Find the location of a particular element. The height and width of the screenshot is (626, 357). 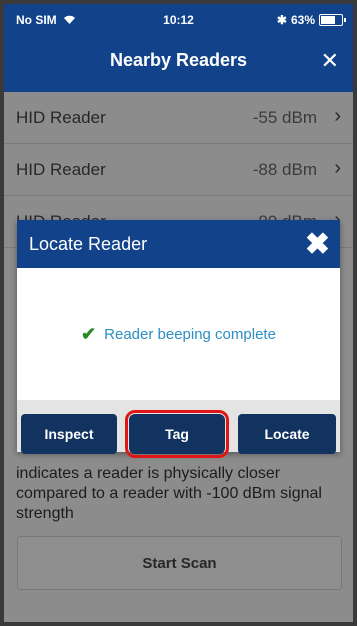

tag-button: Tag is located at coordinates (177, 434).